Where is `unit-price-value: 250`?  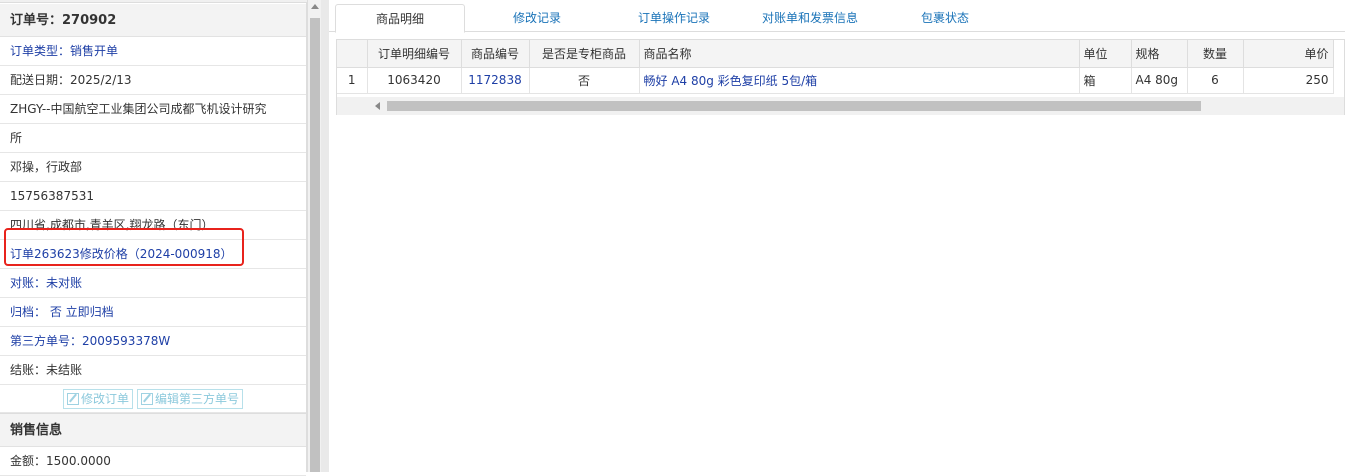 unit-price-value: 250 is located at coordinates (1288, 80).